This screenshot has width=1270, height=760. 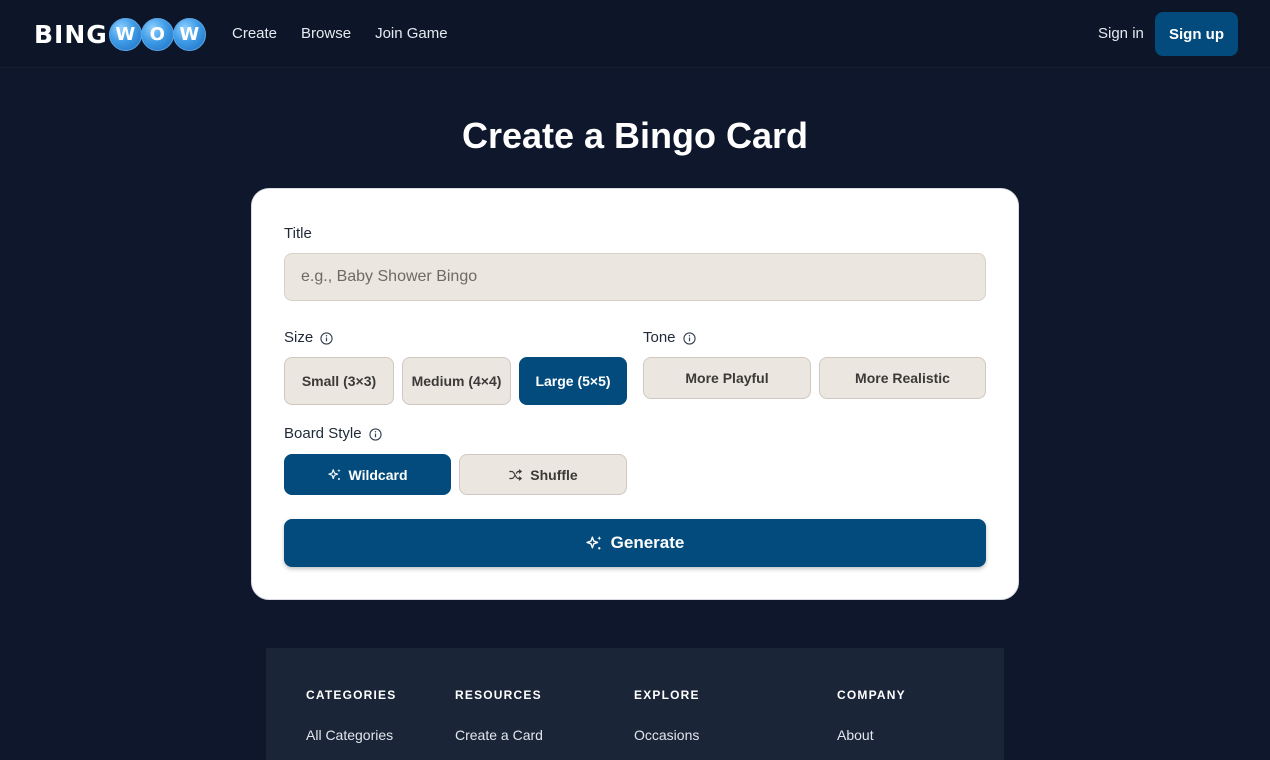 I want to click on title-label-text: Title, so click(x=298, y=233).